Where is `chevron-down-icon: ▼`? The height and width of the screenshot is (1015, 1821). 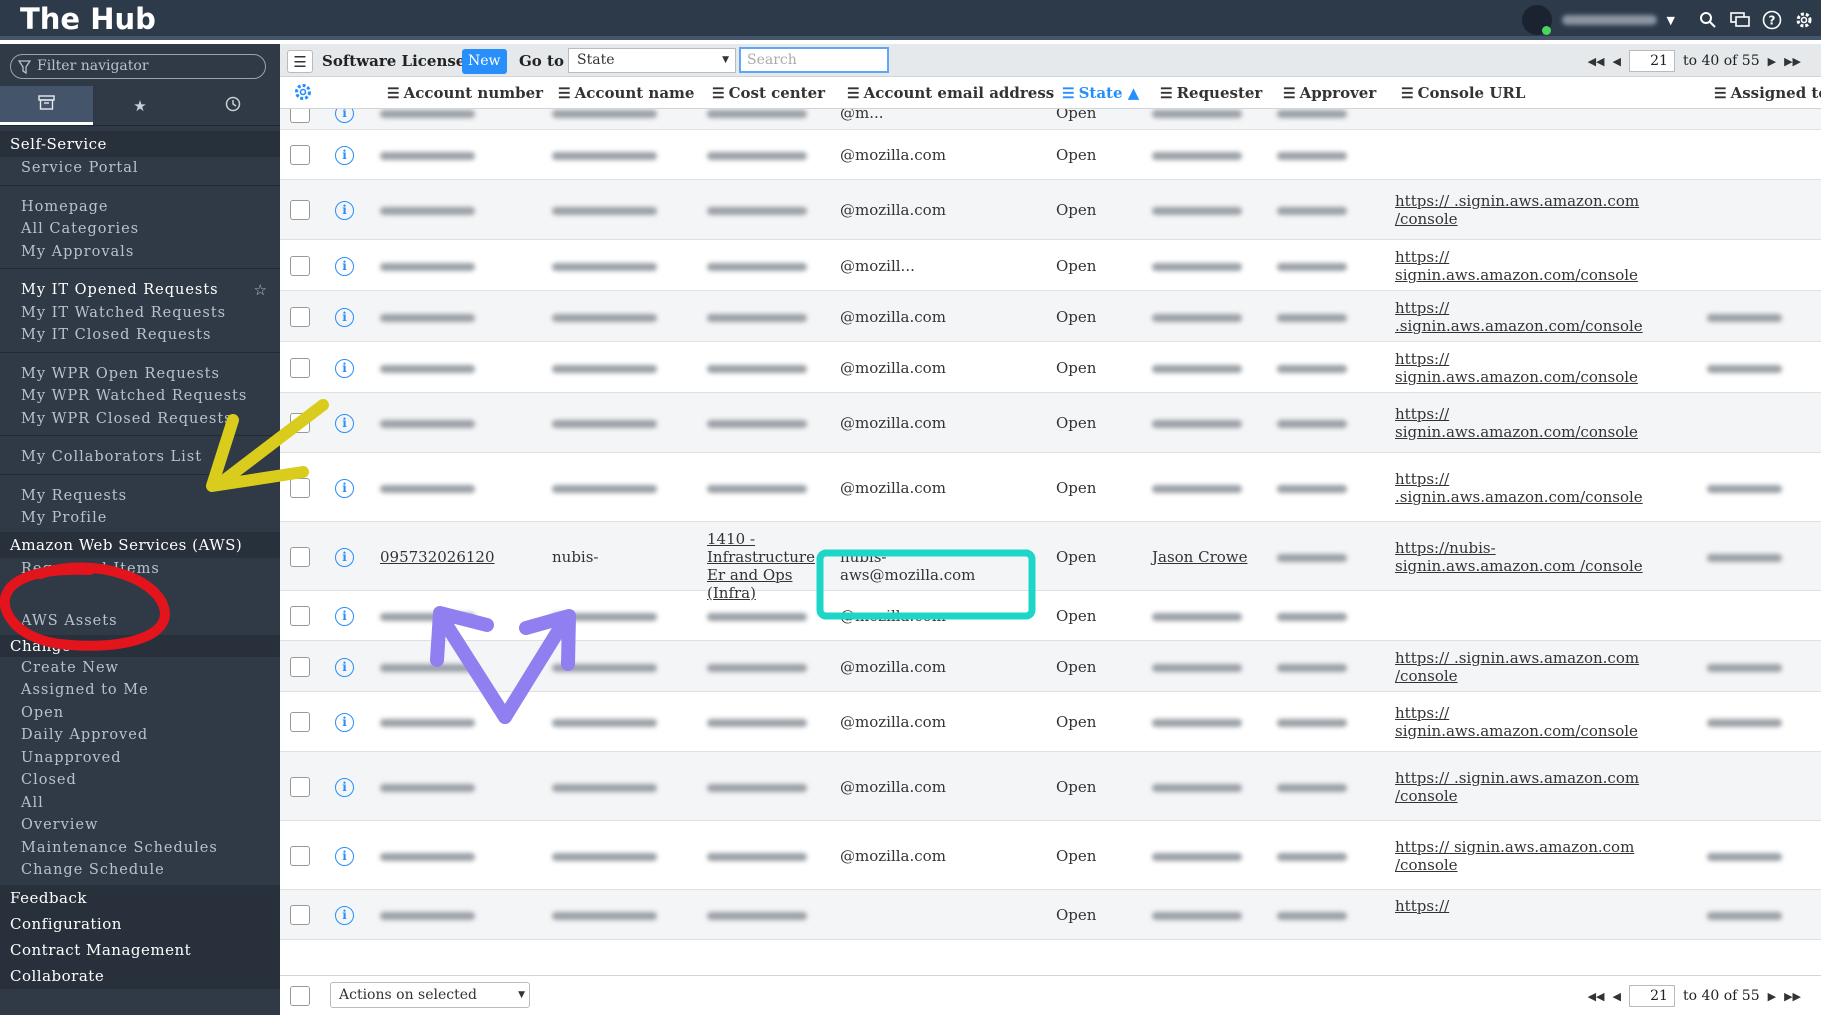 chevron-down-icon: ▼ is located at coordinates (1671, 20).